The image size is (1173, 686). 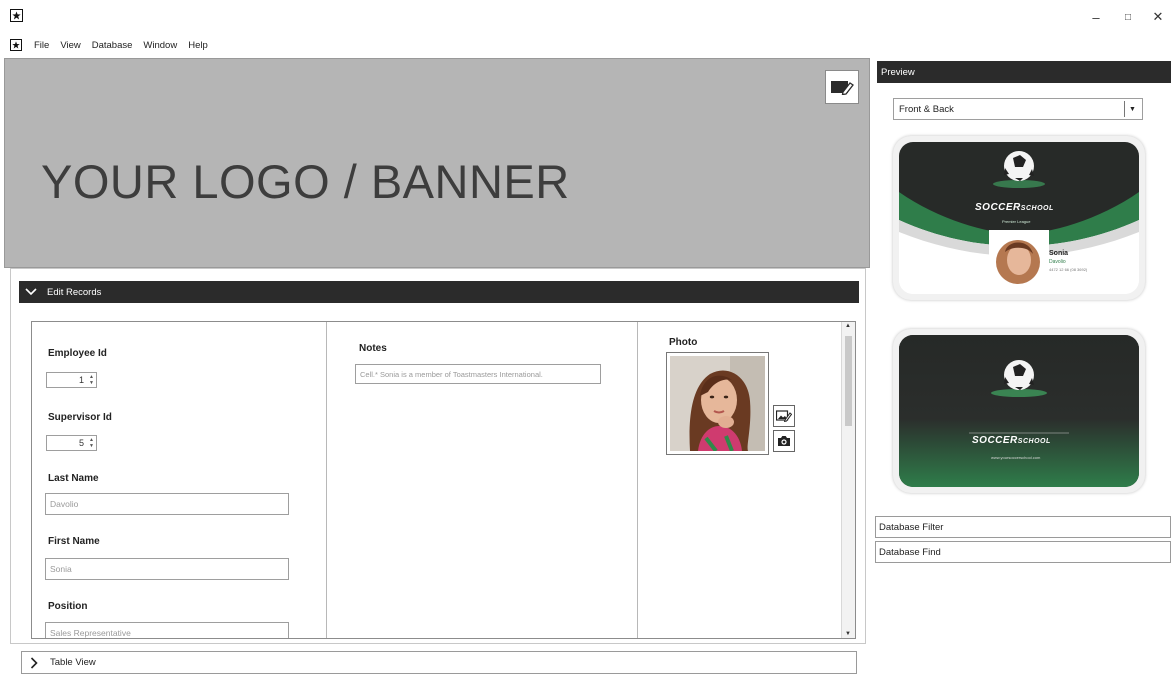 What do you see at coordinates (71, 380) in the screenshot?
I see `employee-id-stepper: 1 ▲ ▼` at bounding box center [71, 380].